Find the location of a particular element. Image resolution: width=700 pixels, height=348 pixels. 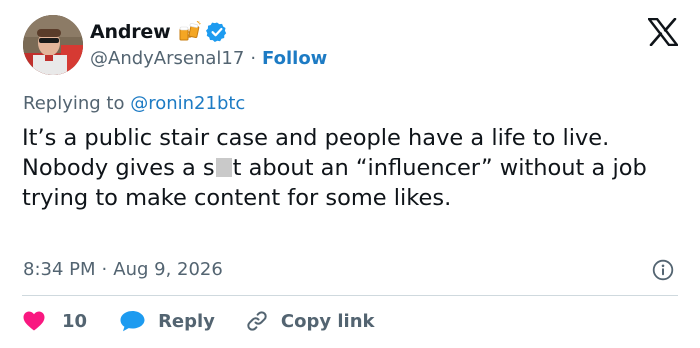

copy-link-button: Copy link is located at coordinates (310, 321).